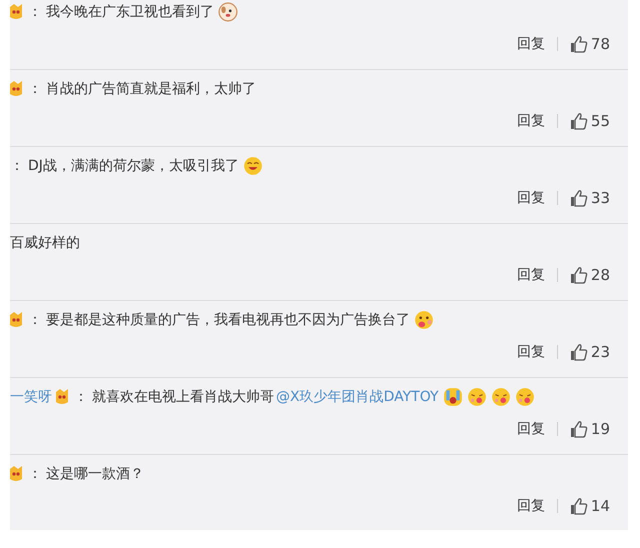 The image size is (640, 548). I want to click on like-count: 28, so click(600, 275).